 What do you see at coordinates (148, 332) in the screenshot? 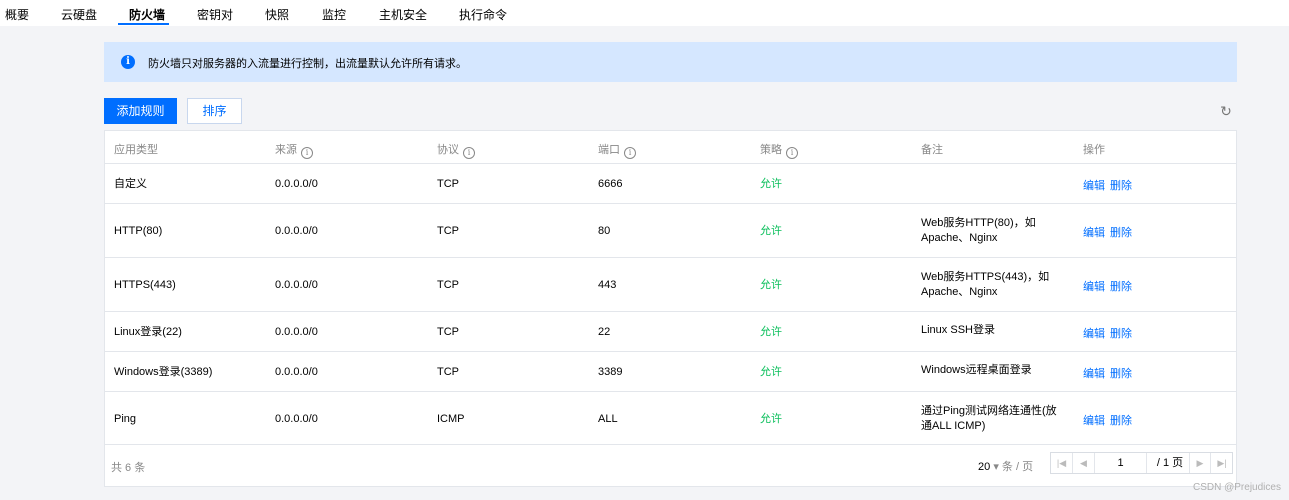
I see `cell-app-type: Linux登录(22)` at bounding box center [148, 332].